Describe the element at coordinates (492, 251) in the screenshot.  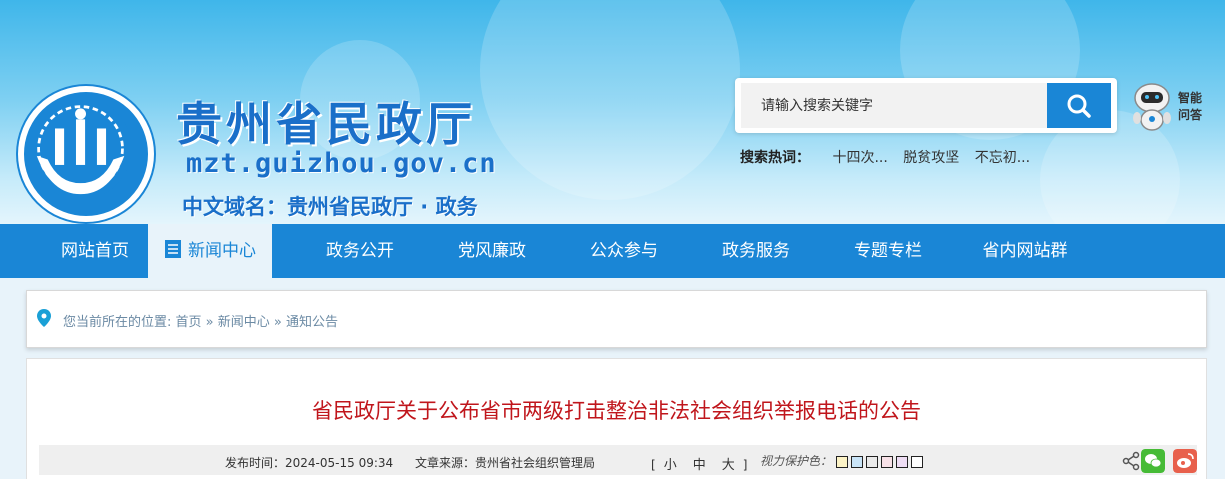
I see `nav-item-party: 党风廉政` at that location.